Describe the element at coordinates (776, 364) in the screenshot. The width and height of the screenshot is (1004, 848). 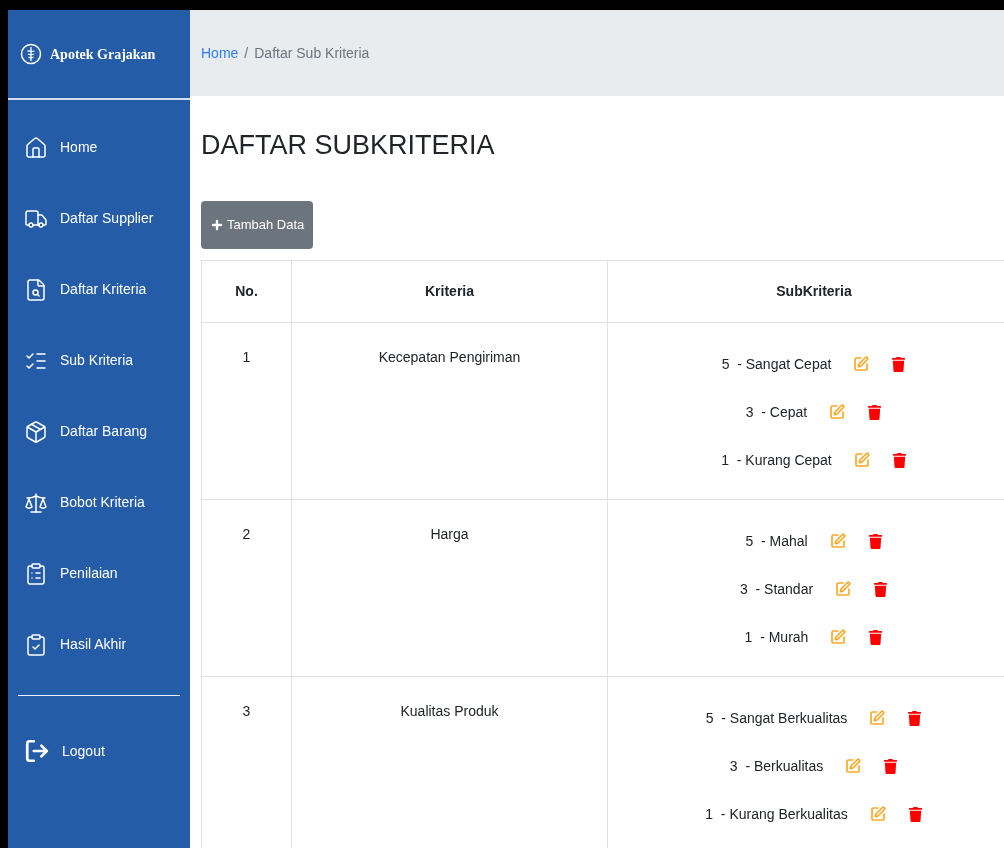
I see `subkriteria-text: 5 - Sangat Cepat` at that location.